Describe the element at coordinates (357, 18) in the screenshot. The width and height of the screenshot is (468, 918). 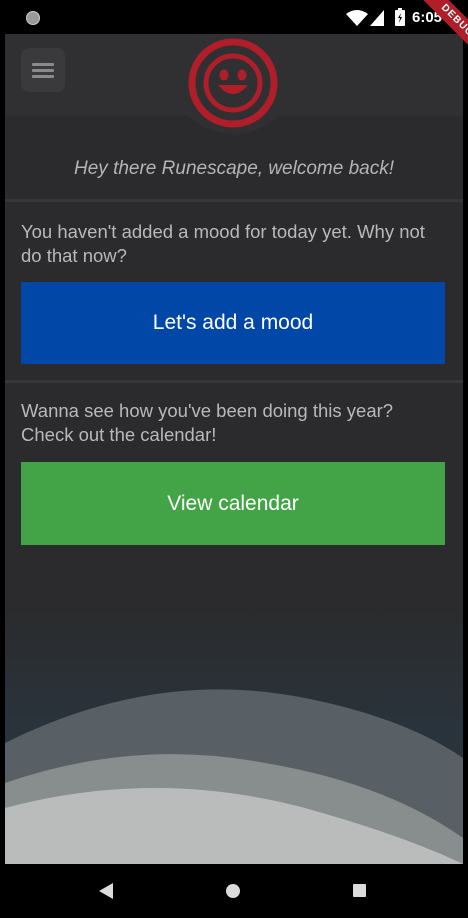
I see `wifi-icon` at that location.